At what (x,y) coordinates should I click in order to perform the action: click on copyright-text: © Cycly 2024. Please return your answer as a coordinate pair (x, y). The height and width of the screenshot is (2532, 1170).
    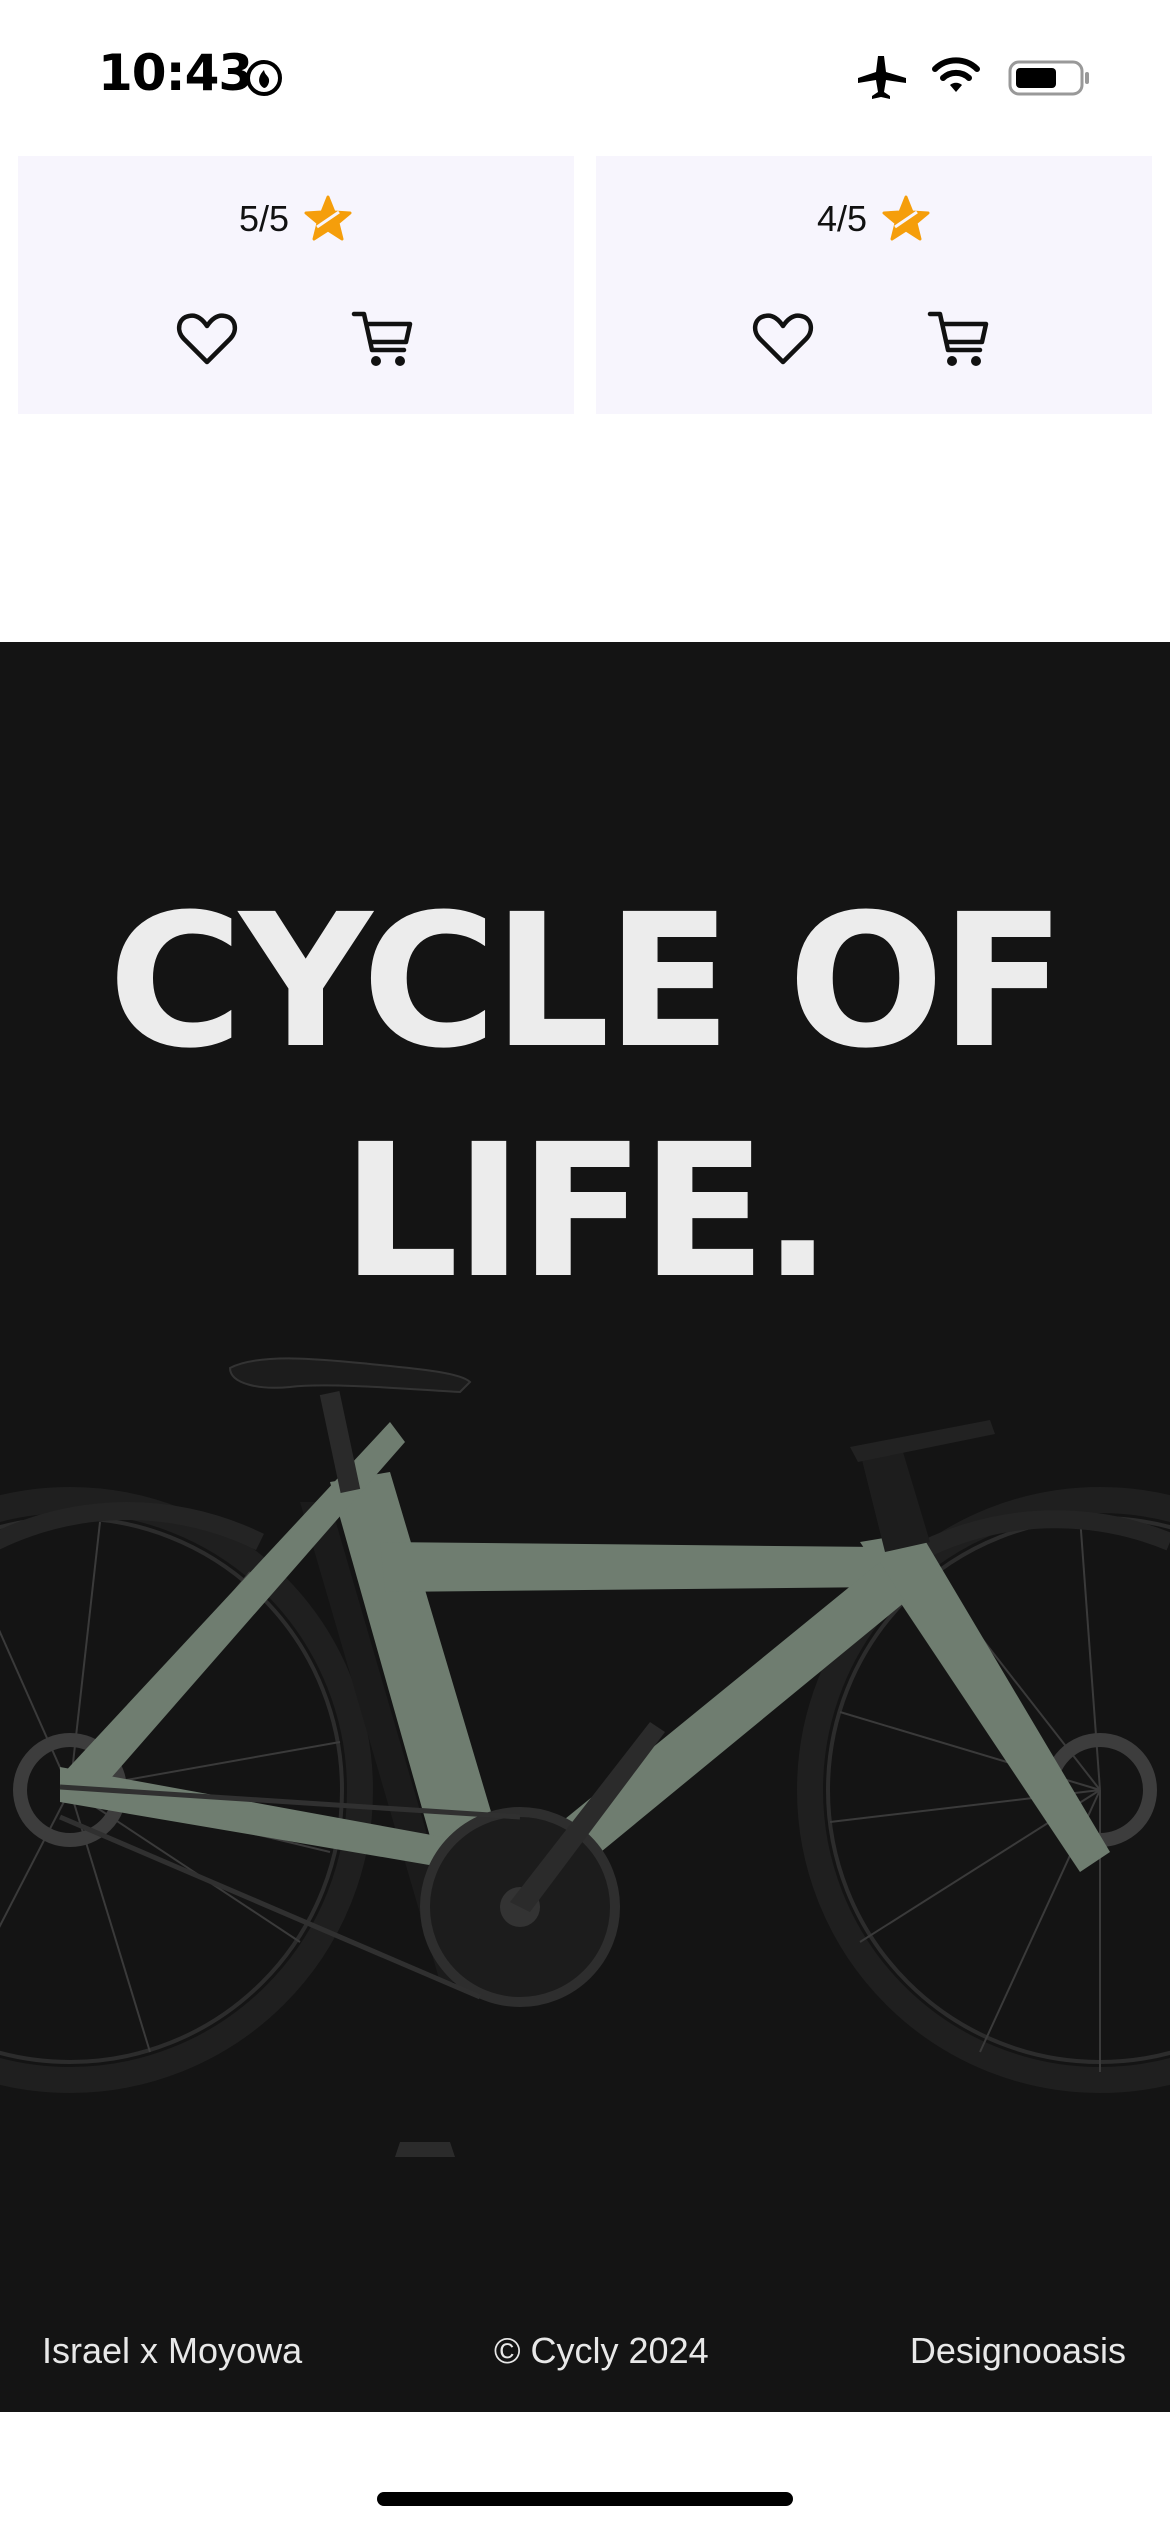
    Looking at the image, I should click on (601, 2350).